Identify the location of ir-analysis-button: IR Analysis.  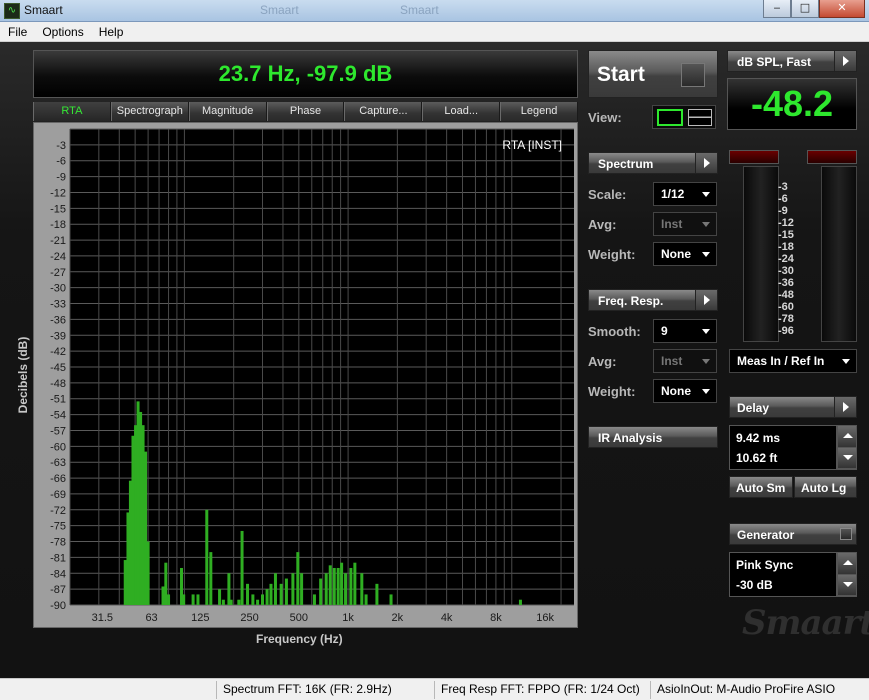
(653, 437).